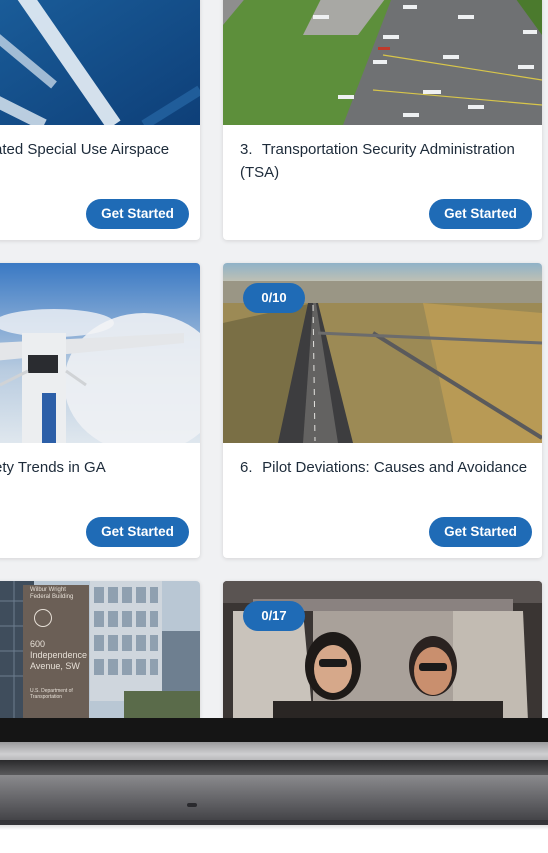 This screenshot has width=548, height=853. I want to click on laptop-sensor, so click(192, 805).